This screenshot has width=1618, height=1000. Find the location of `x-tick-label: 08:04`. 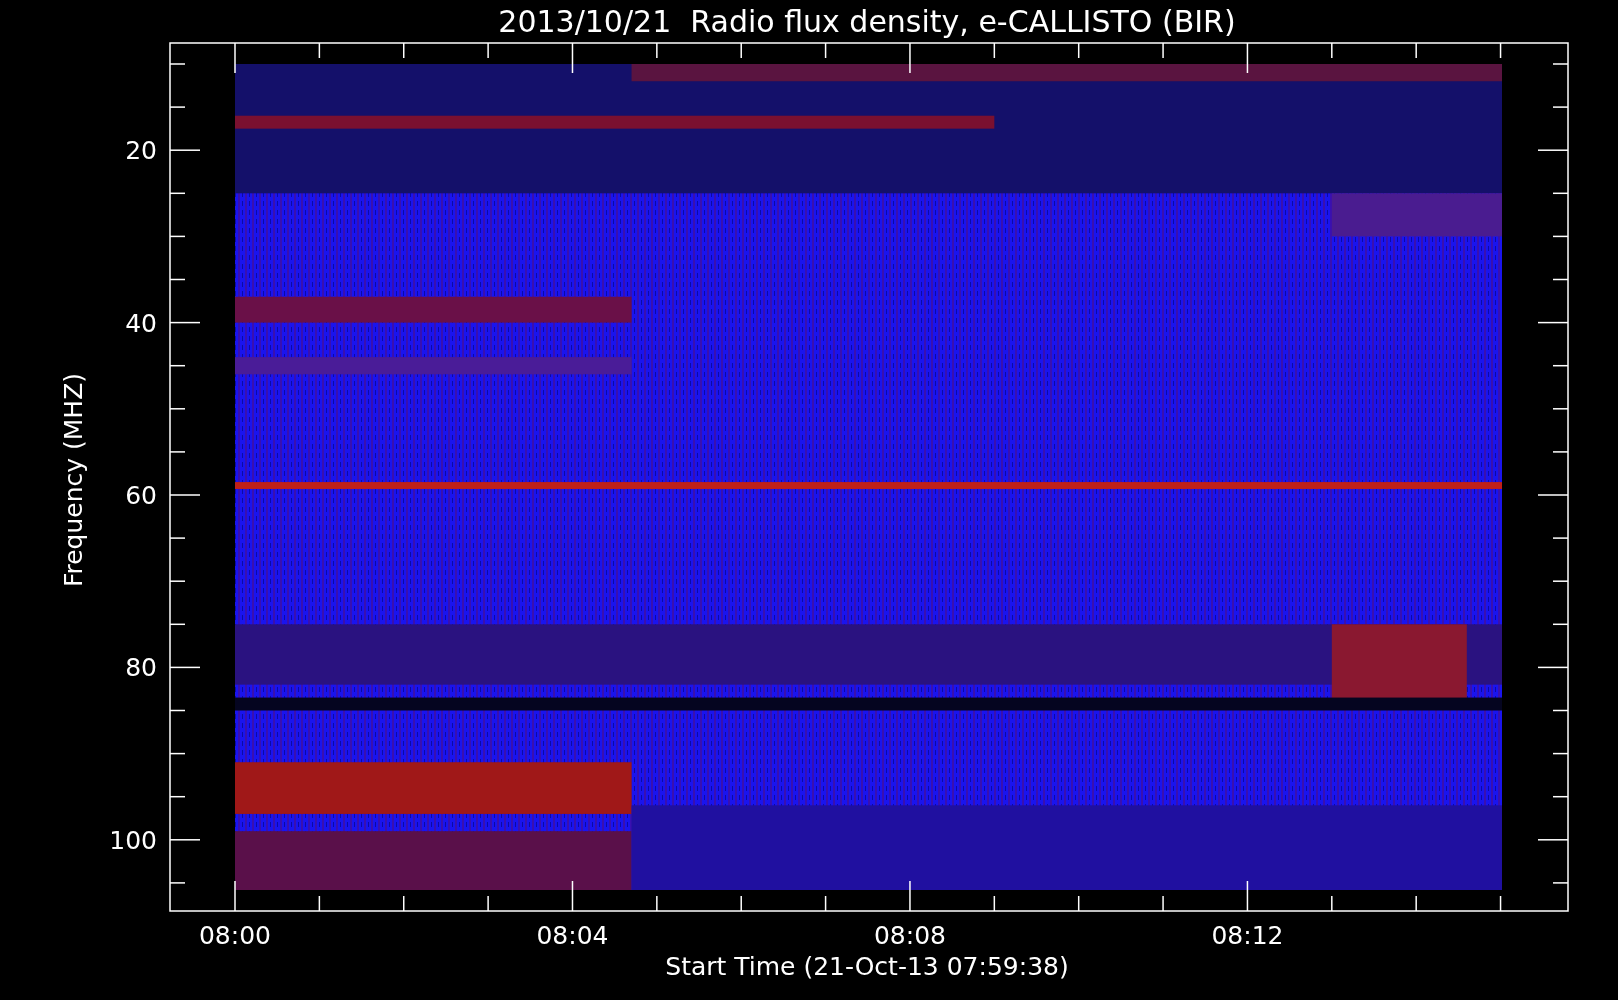

x-tick-label: 08:04 is located at coordinates (572, 935).